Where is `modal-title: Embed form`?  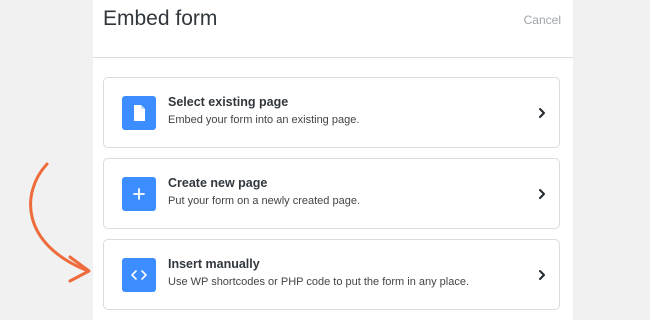 modal-title: Embed form is located at coordinates (160, 18).